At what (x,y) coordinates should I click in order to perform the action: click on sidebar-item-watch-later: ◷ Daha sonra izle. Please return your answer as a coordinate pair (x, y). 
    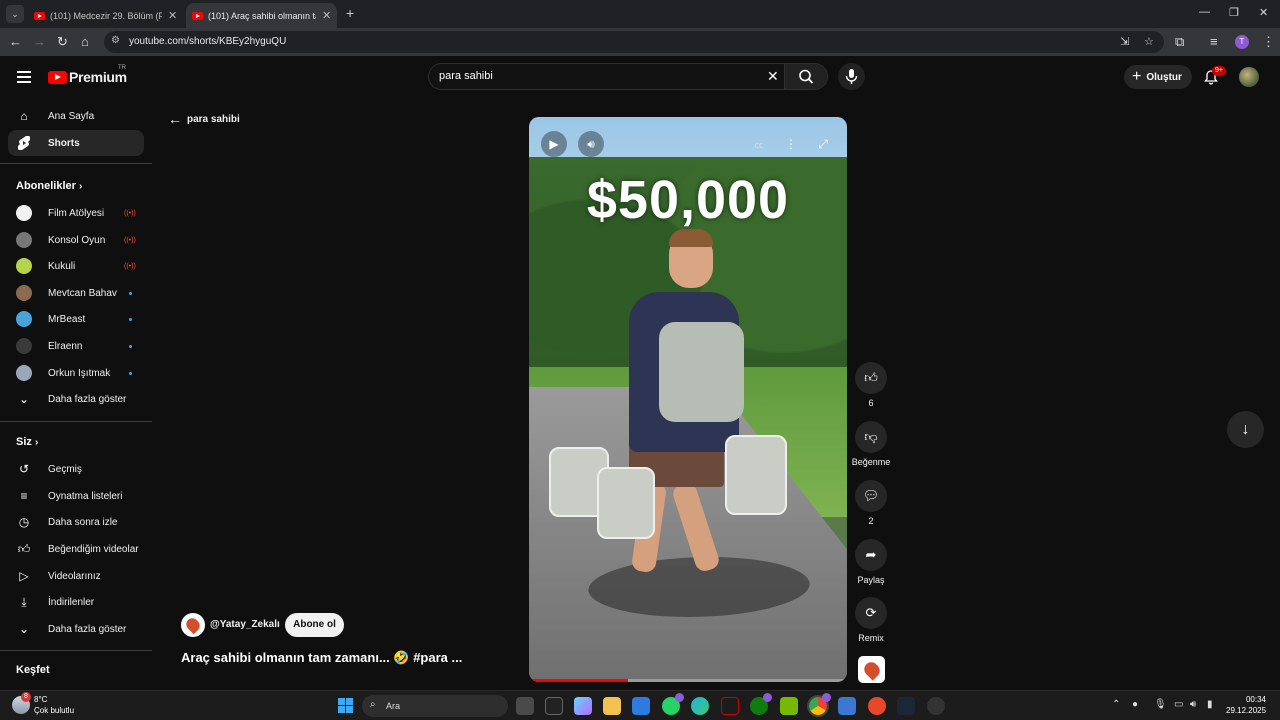
    Looking at the image, I should click on (76, 522).